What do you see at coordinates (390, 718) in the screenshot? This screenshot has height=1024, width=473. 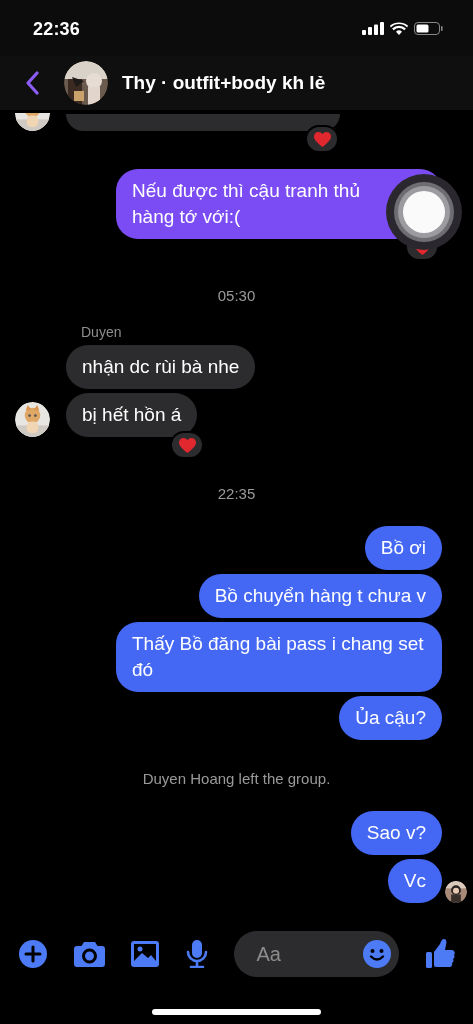 I see `message-bubble: Ủa cậu?` at bounding box center [390, 718].